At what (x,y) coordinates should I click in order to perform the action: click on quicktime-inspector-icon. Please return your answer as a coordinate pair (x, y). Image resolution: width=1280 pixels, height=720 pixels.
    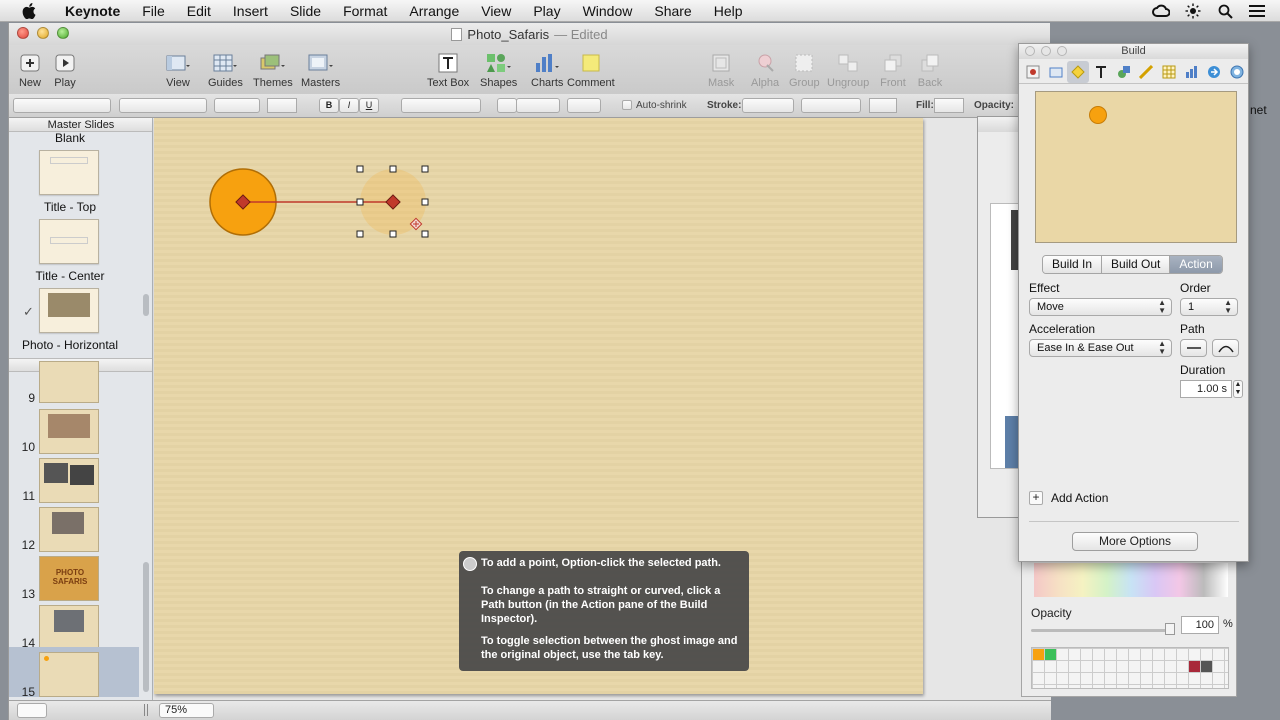
    Looking at the image, I should click on (1237, 72).